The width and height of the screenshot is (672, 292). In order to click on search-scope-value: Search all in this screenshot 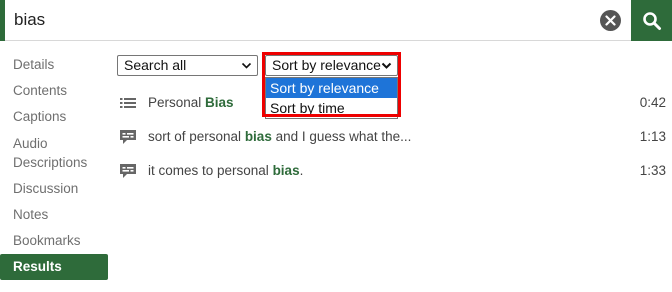, I will do `click(155, 65)`.